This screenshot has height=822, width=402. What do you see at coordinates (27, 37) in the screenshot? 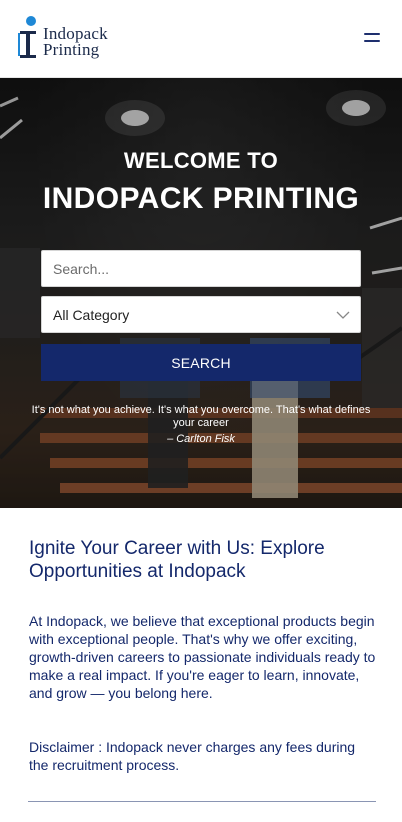
I see `logo-mark-icon` at bounding box center [27, 37].